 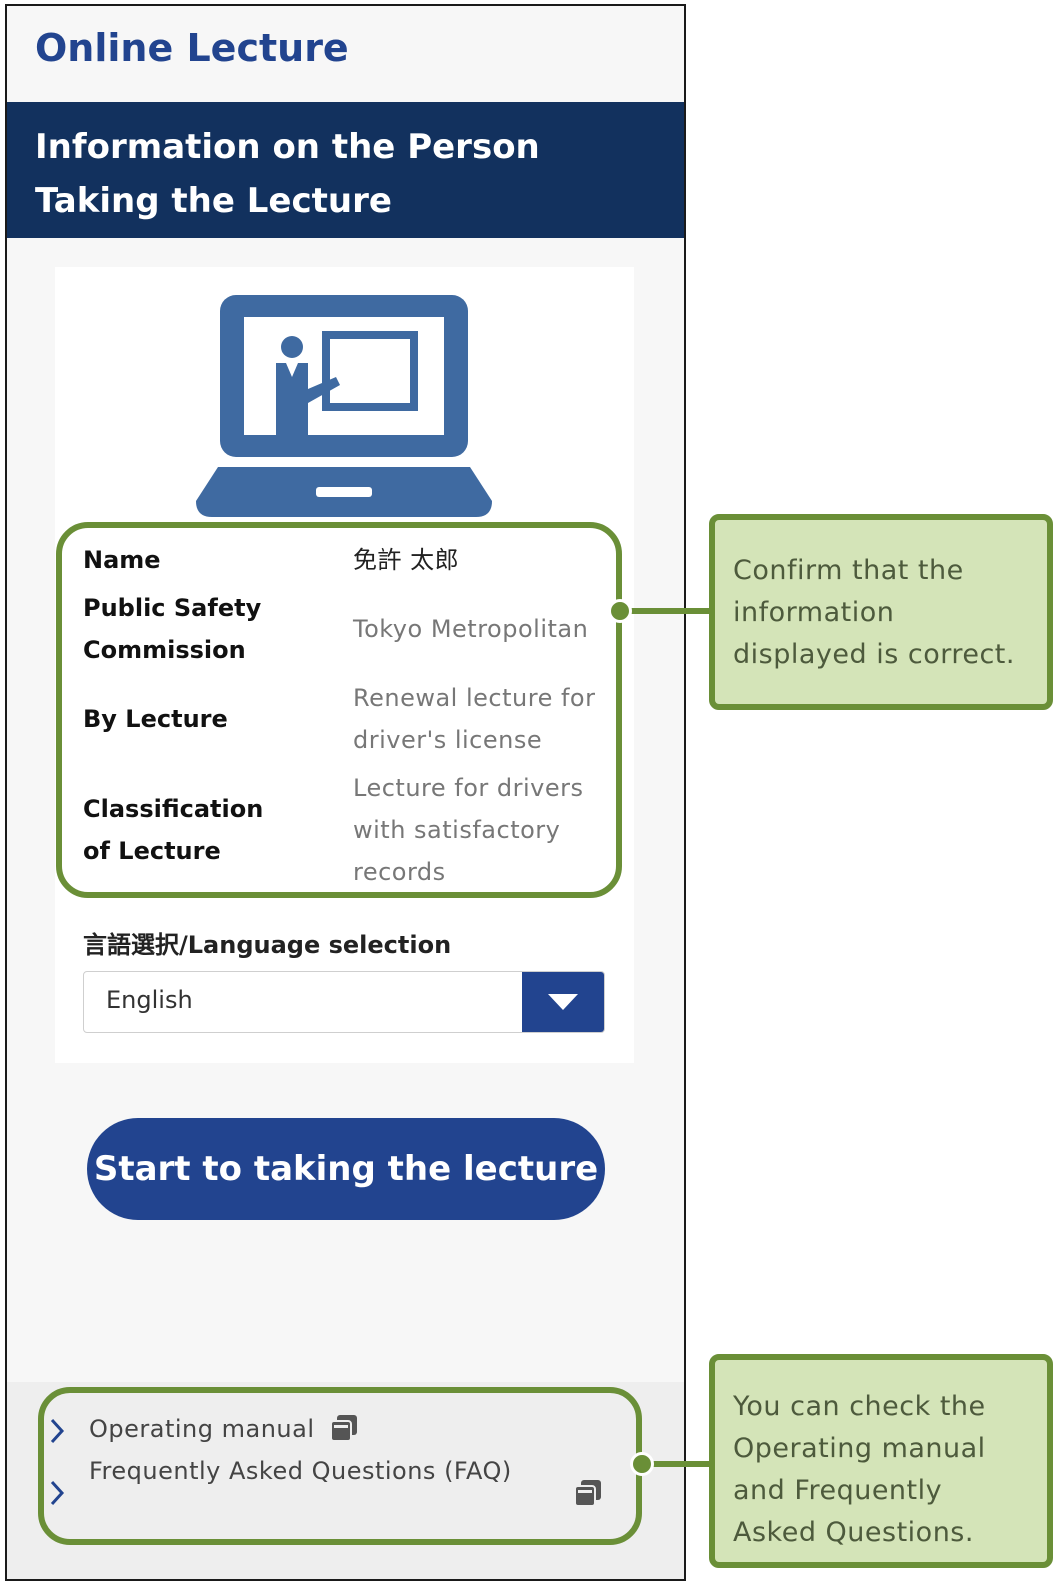 I want to click on app-header: Online Lecture, so click(x=345, y=54).